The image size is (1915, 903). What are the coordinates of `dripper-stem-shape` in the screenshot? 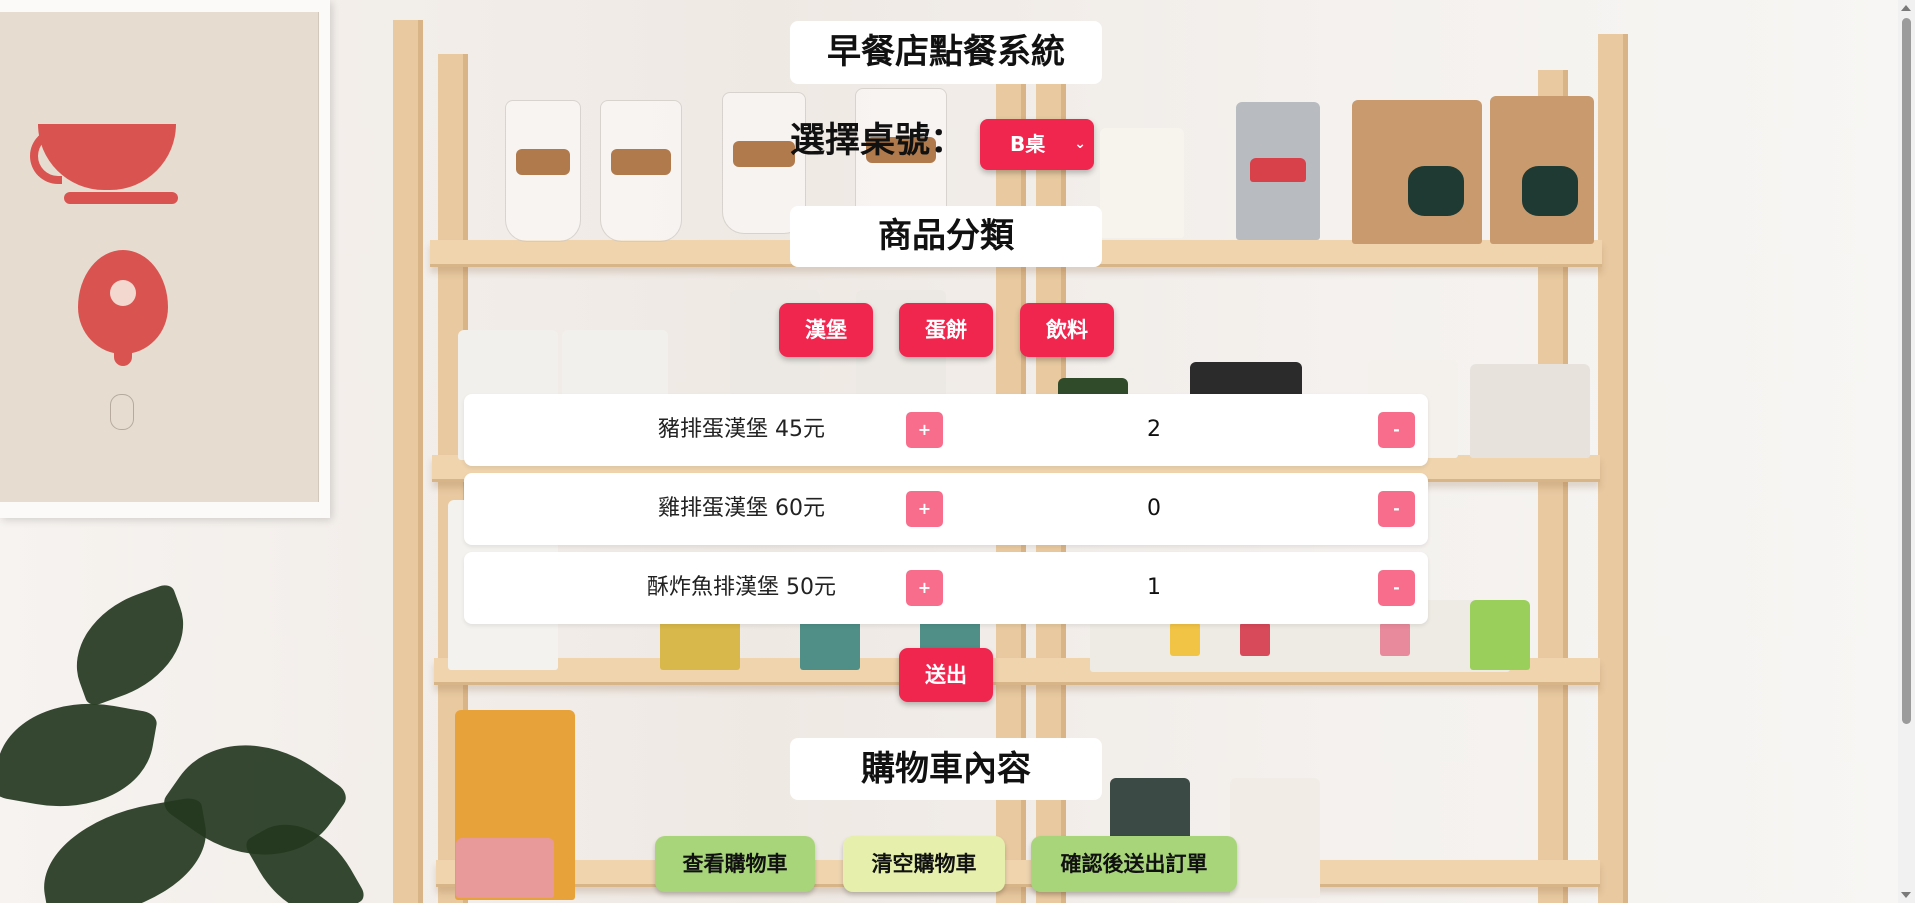 It's located at (123, 356).